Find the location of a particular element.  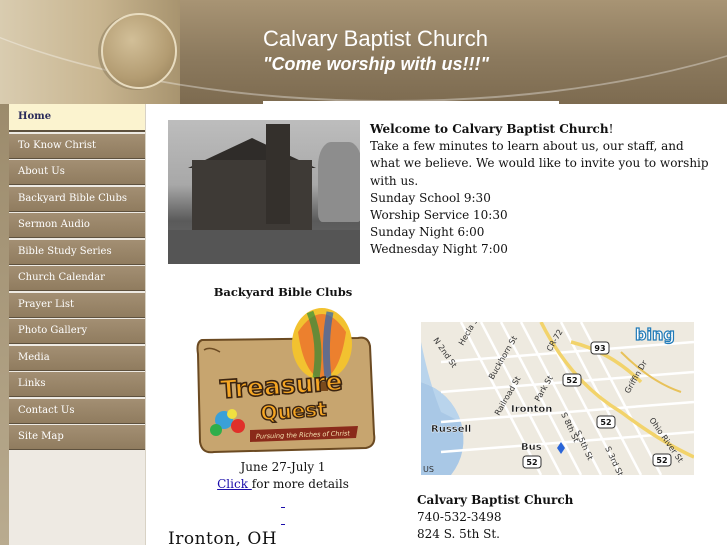

church-photo is located at coordinates (264, 192).